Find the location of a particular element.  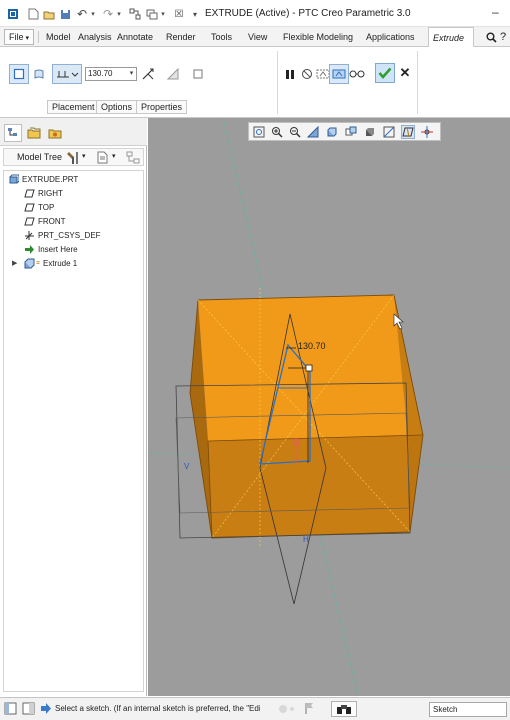

navigator-tabs is located at coordinates (73, 132).